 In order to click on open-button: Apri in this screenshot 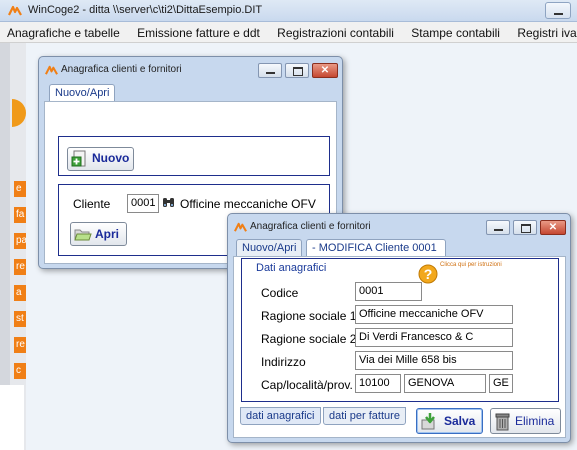, I will do `click(98, 234)`.